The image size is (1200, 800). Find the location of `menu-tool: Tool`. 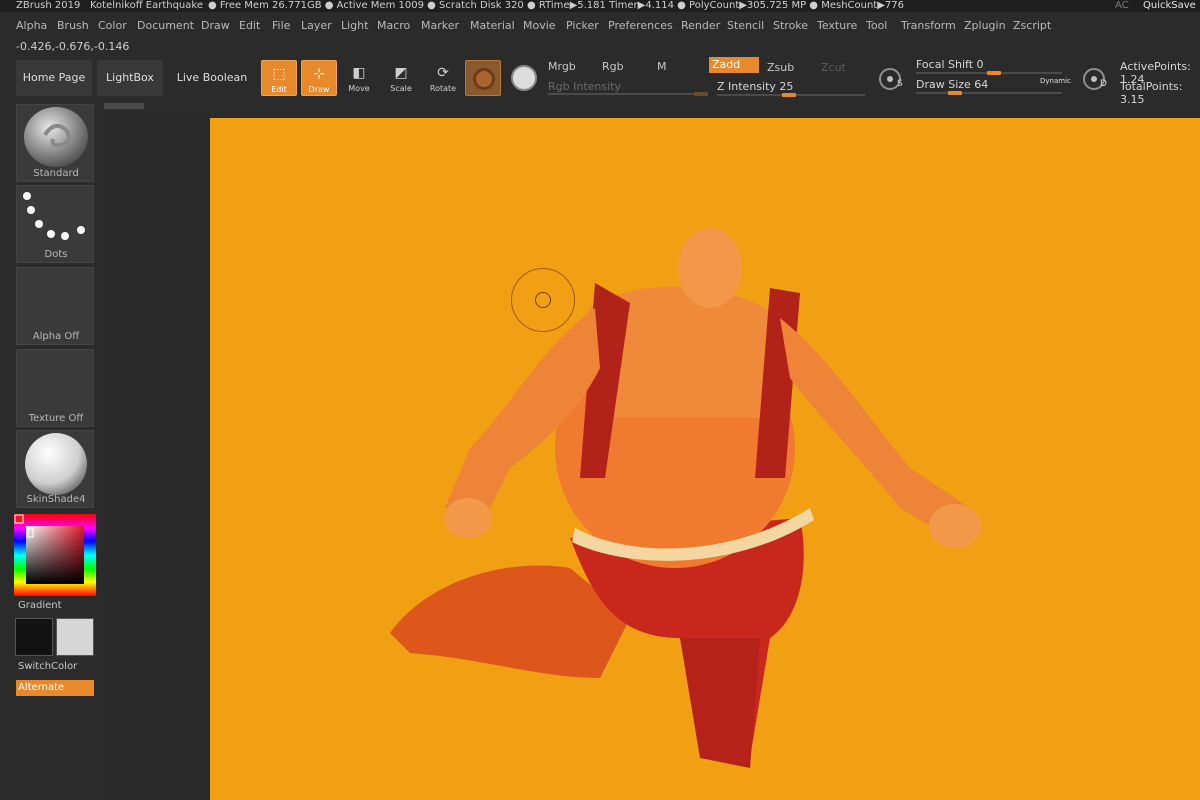

menu-tool: Tool is located at coordinates (876, 26).